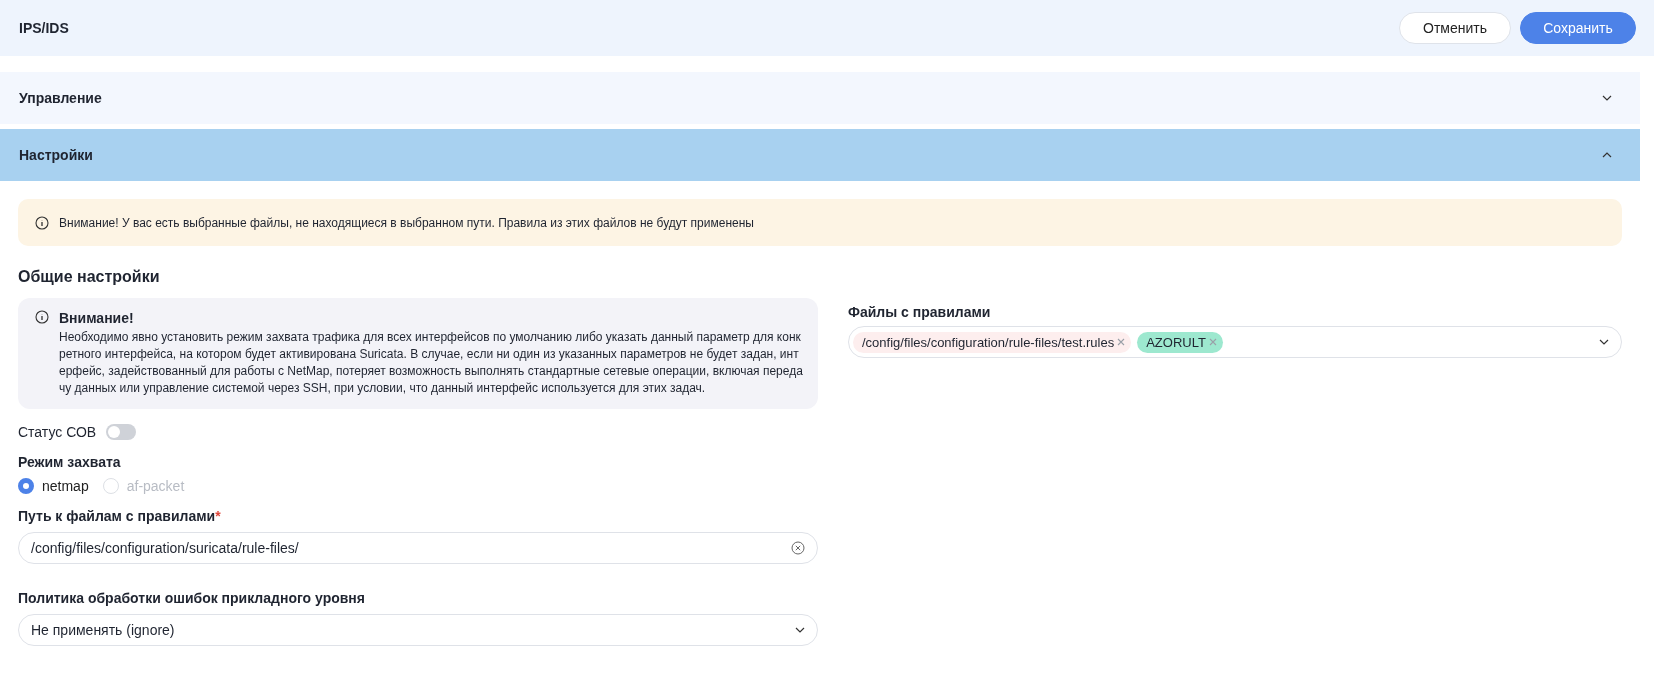 The image size is (1654, 681). Describe the element at coordinates (57, 432) in the screenshot. I see `status-label: Статус СОВ` at that location.